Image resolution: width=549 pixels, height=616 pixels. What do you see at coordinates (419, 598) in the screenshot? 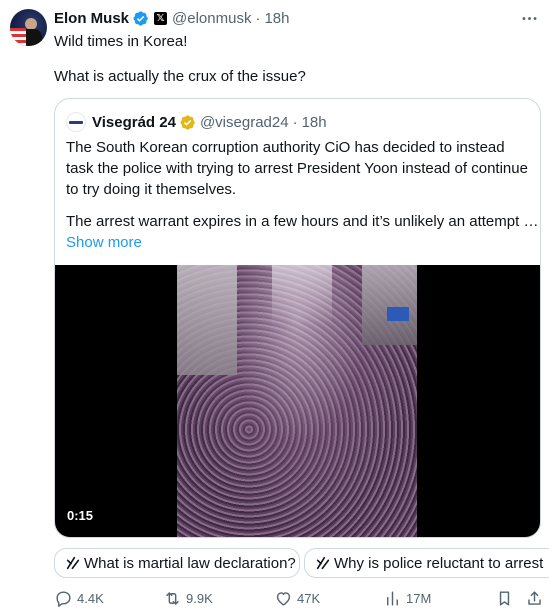
I see `view-count: 17M` at bounding box center [419, 598].